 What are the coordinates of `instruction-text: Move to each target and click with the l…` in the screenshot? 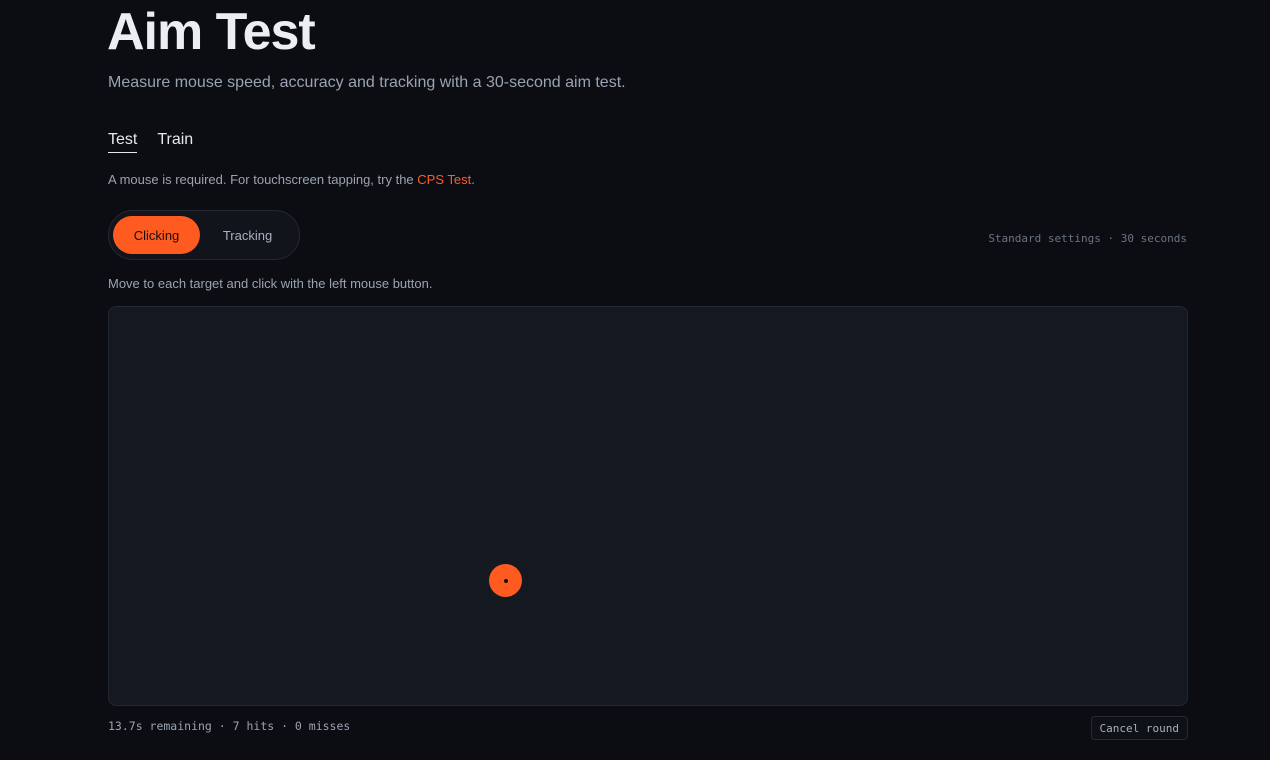 It's located at (270, 283).